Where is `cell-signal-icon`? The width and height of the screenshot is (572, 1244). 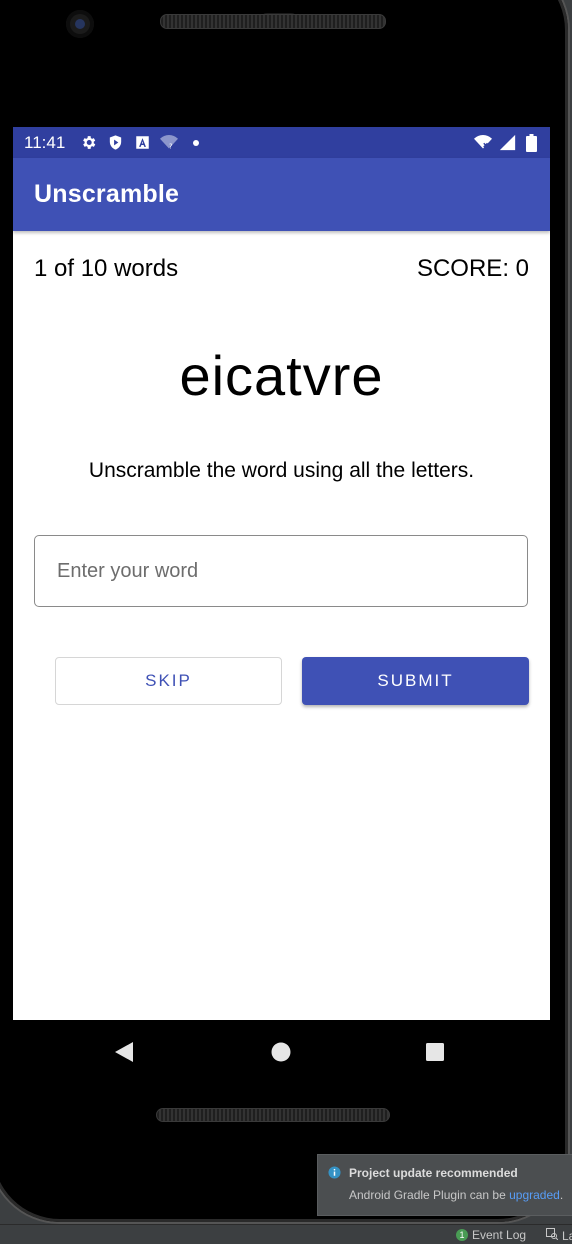 cell-signal-icon is located at coordinates (507, 143).